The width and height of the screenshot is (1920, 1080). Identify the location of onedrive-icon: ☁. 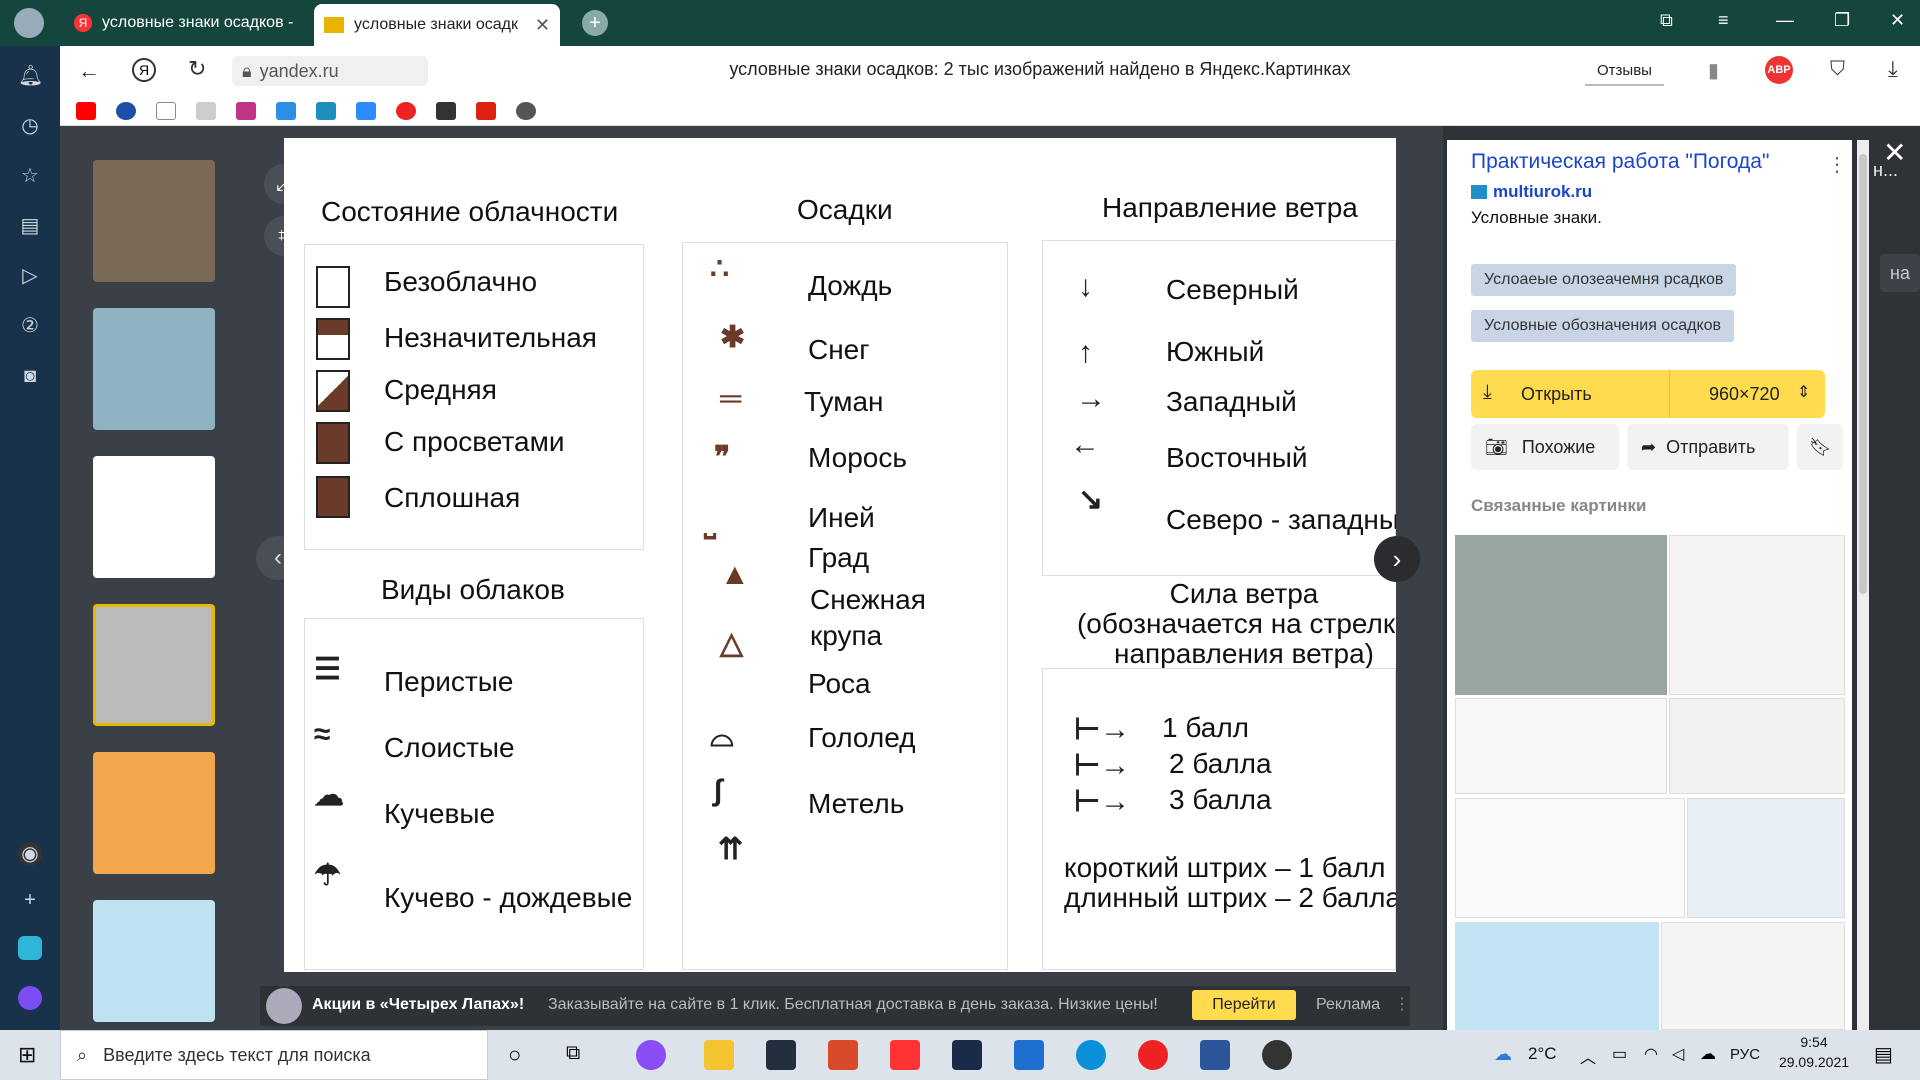
(1708, 1054).